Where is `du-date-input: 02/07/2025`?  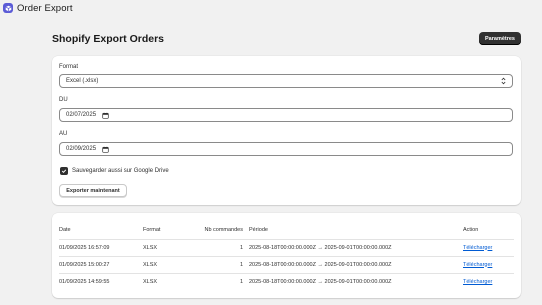
du-date-input: 02/07/2025 is located at coordinates (286, 115).